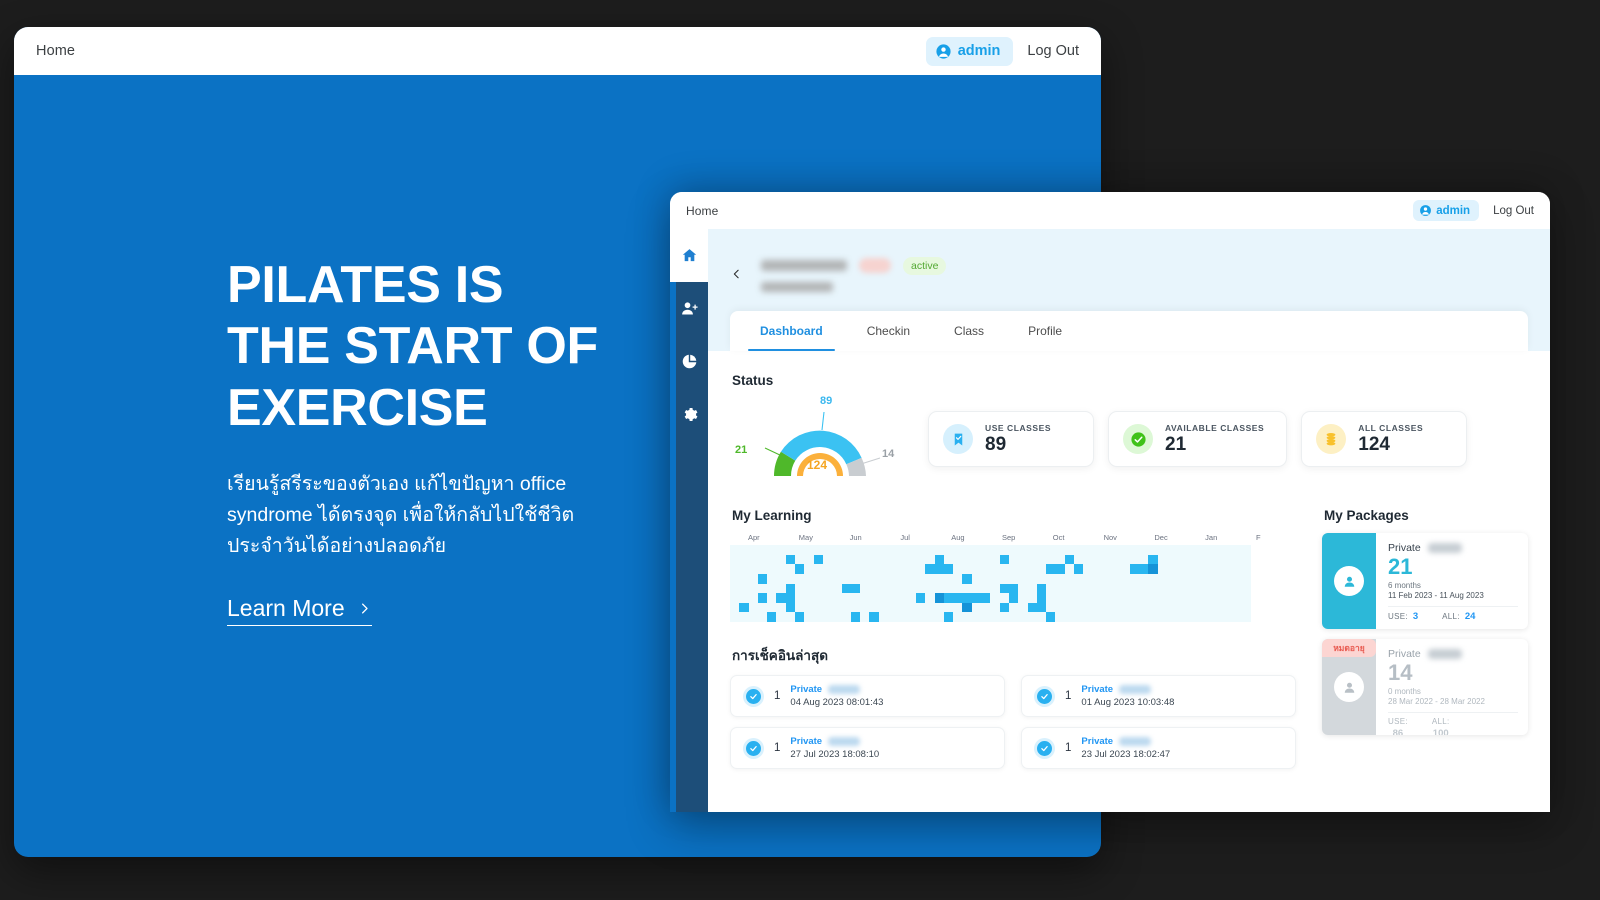 The width and height of the screenshot is (1600, 900). What do you see at coordinates (969, 51) in the screenshot?
I see `hero-admin-chip: admin` at bounding box center [969, 51].